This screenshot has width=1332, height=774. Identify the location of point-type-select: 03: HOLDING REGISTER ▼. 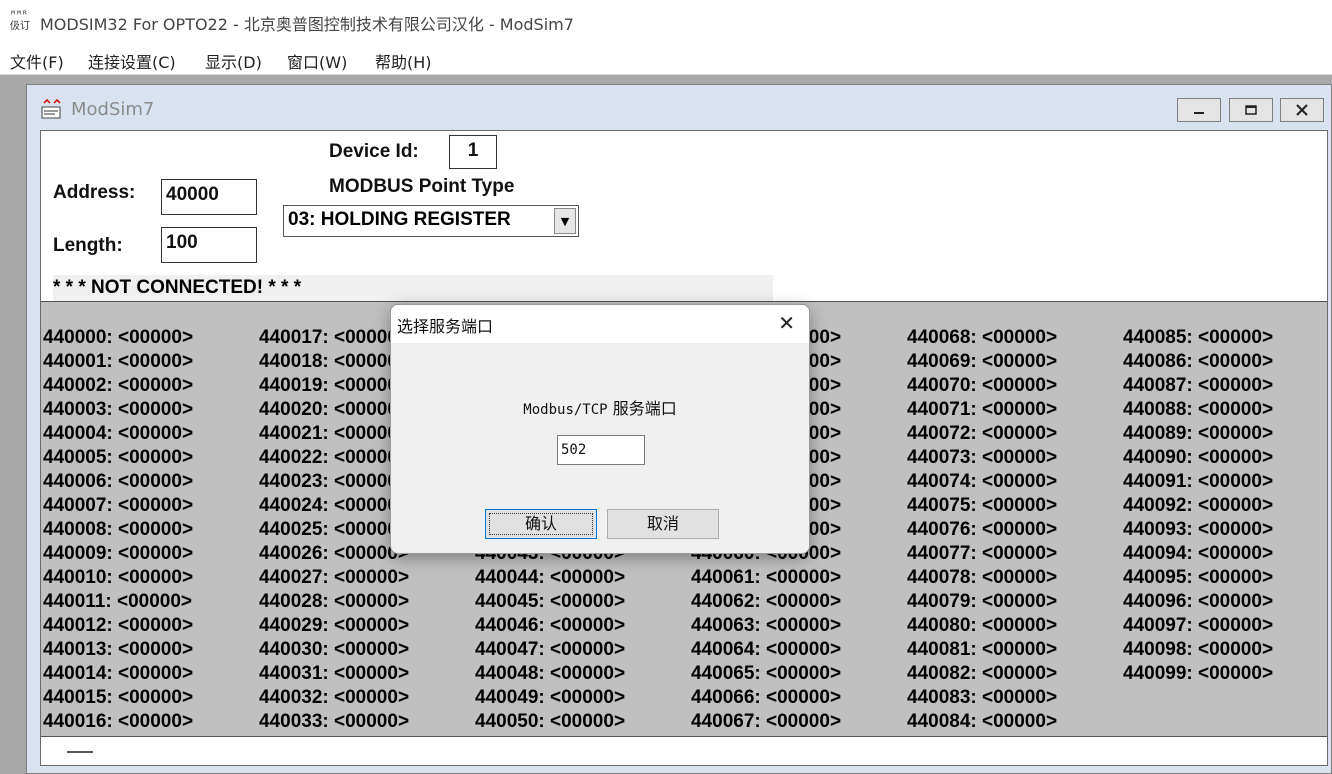
(431, 221).